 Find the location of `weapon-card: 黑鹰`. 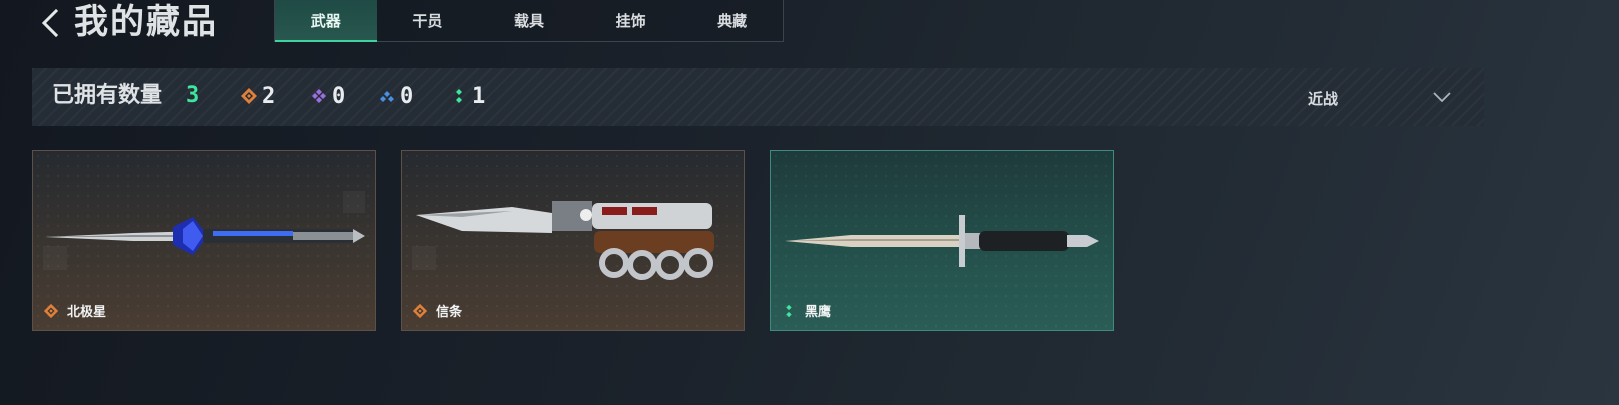

weapon-card: 黑鹰 is located at coordinates (942, 240).